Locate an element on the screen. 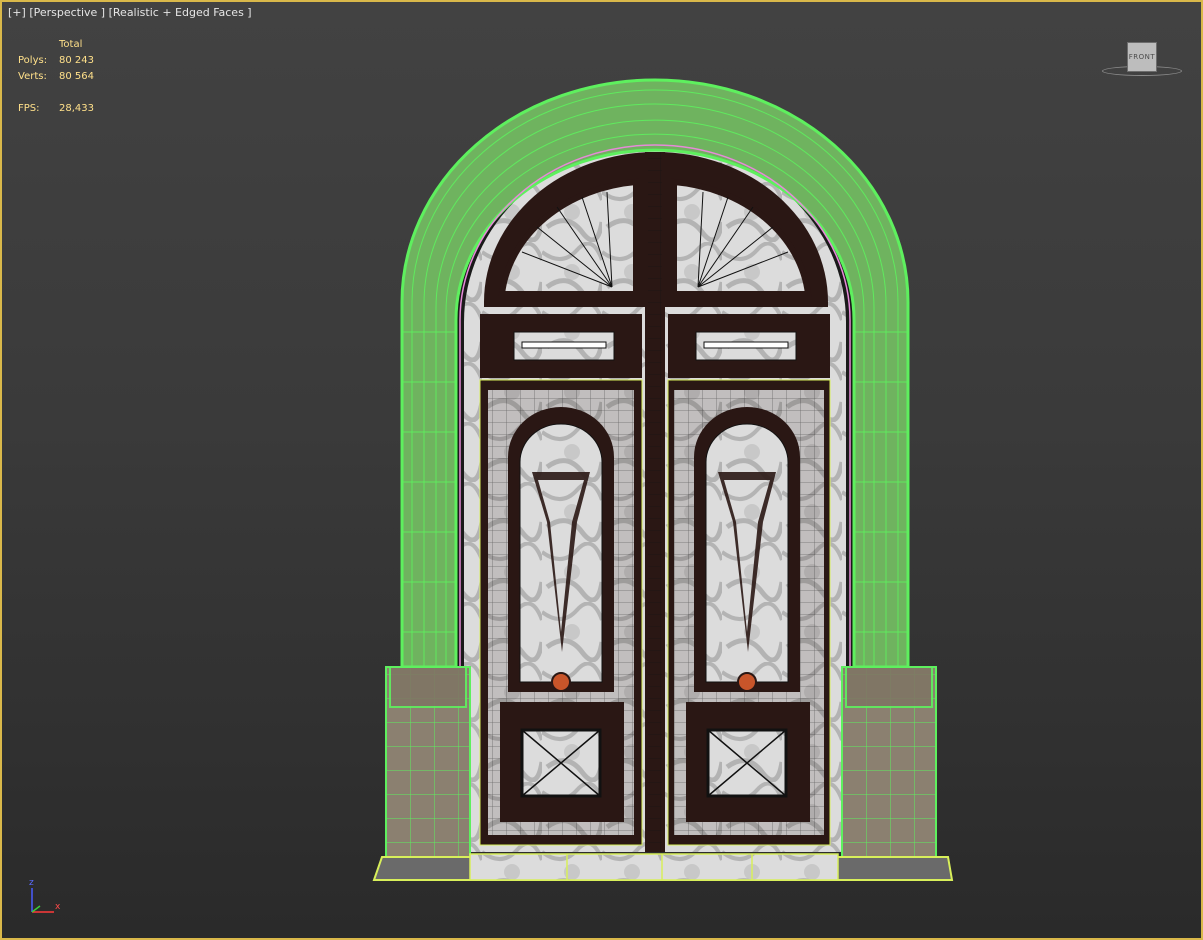 The image size is (1203, 940). stats-header: Total is located at coordinates (71, 44).